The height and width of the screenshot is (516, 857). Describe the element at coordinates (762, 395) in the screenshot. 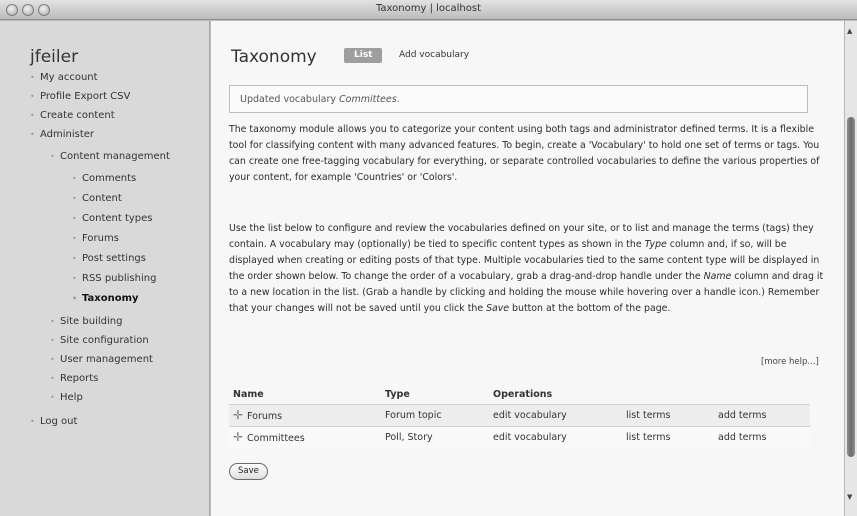

I see `column-header-blank` at that location.